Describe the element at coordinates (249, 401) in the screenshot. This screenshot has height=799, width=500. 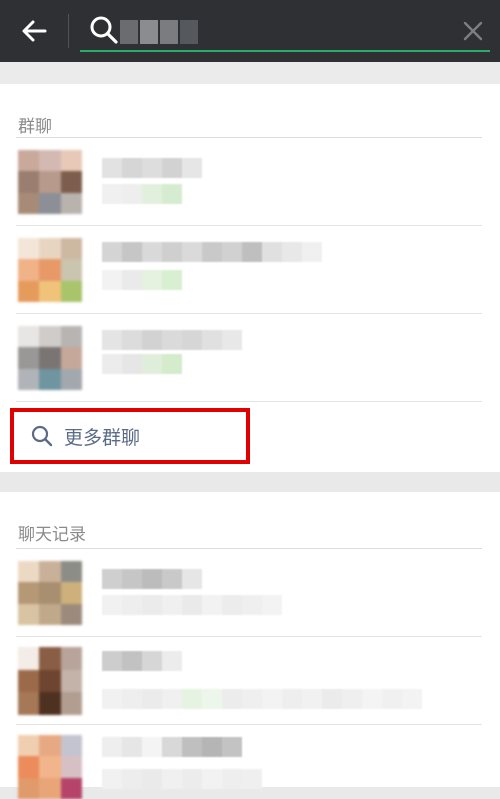
I see `row-divider` at that location.